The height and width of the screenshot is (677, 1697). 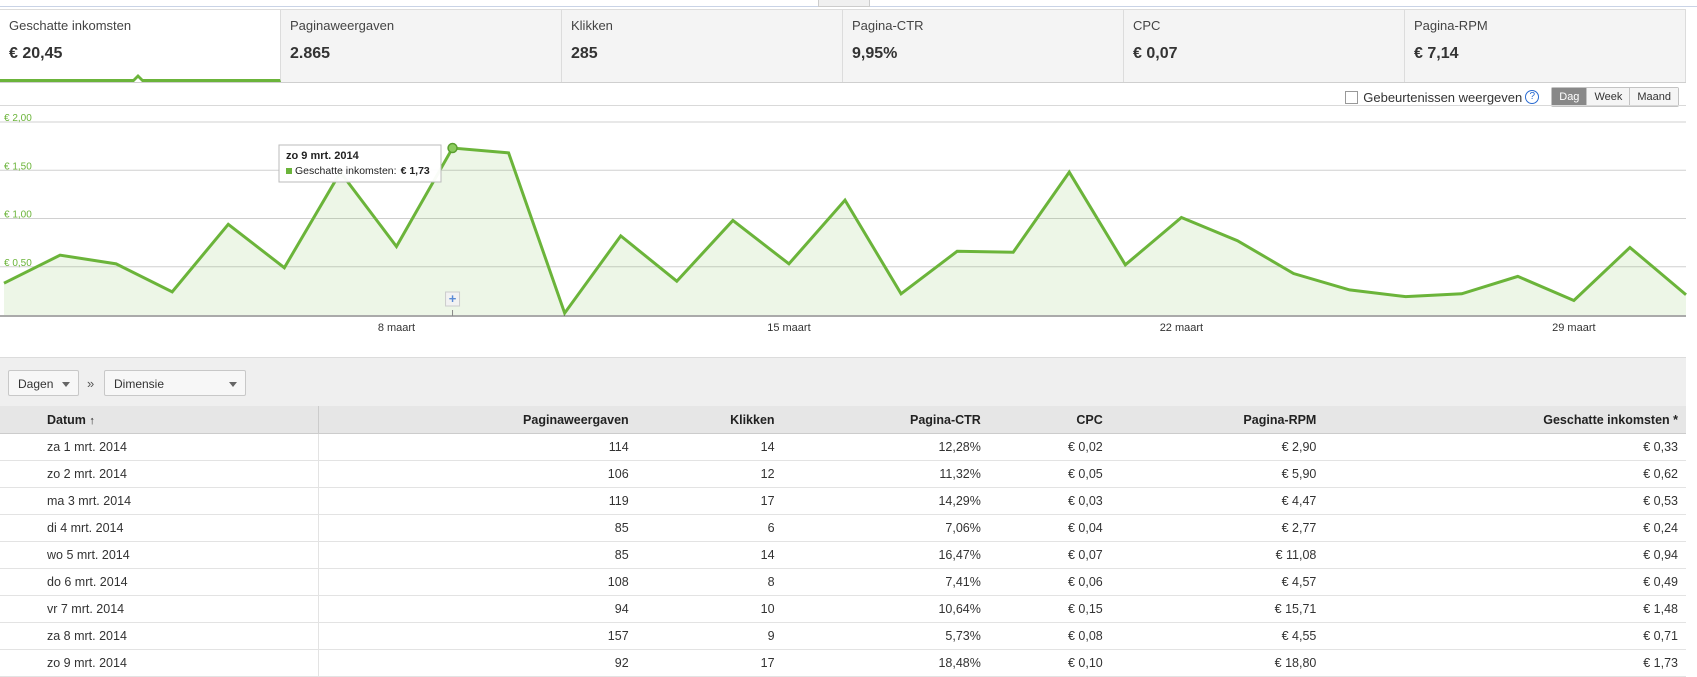 What do you see at coordinates (1049, 636) in the screenshot?
I see `table-cell: € 0,08` at bounding box center [1049, 636].